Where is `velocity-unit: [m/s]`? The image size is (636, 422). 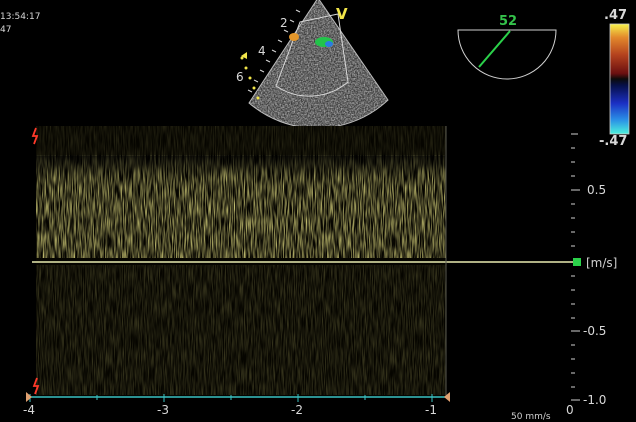
velocity-unit: [m/s] is located at coordinates (602, 263).